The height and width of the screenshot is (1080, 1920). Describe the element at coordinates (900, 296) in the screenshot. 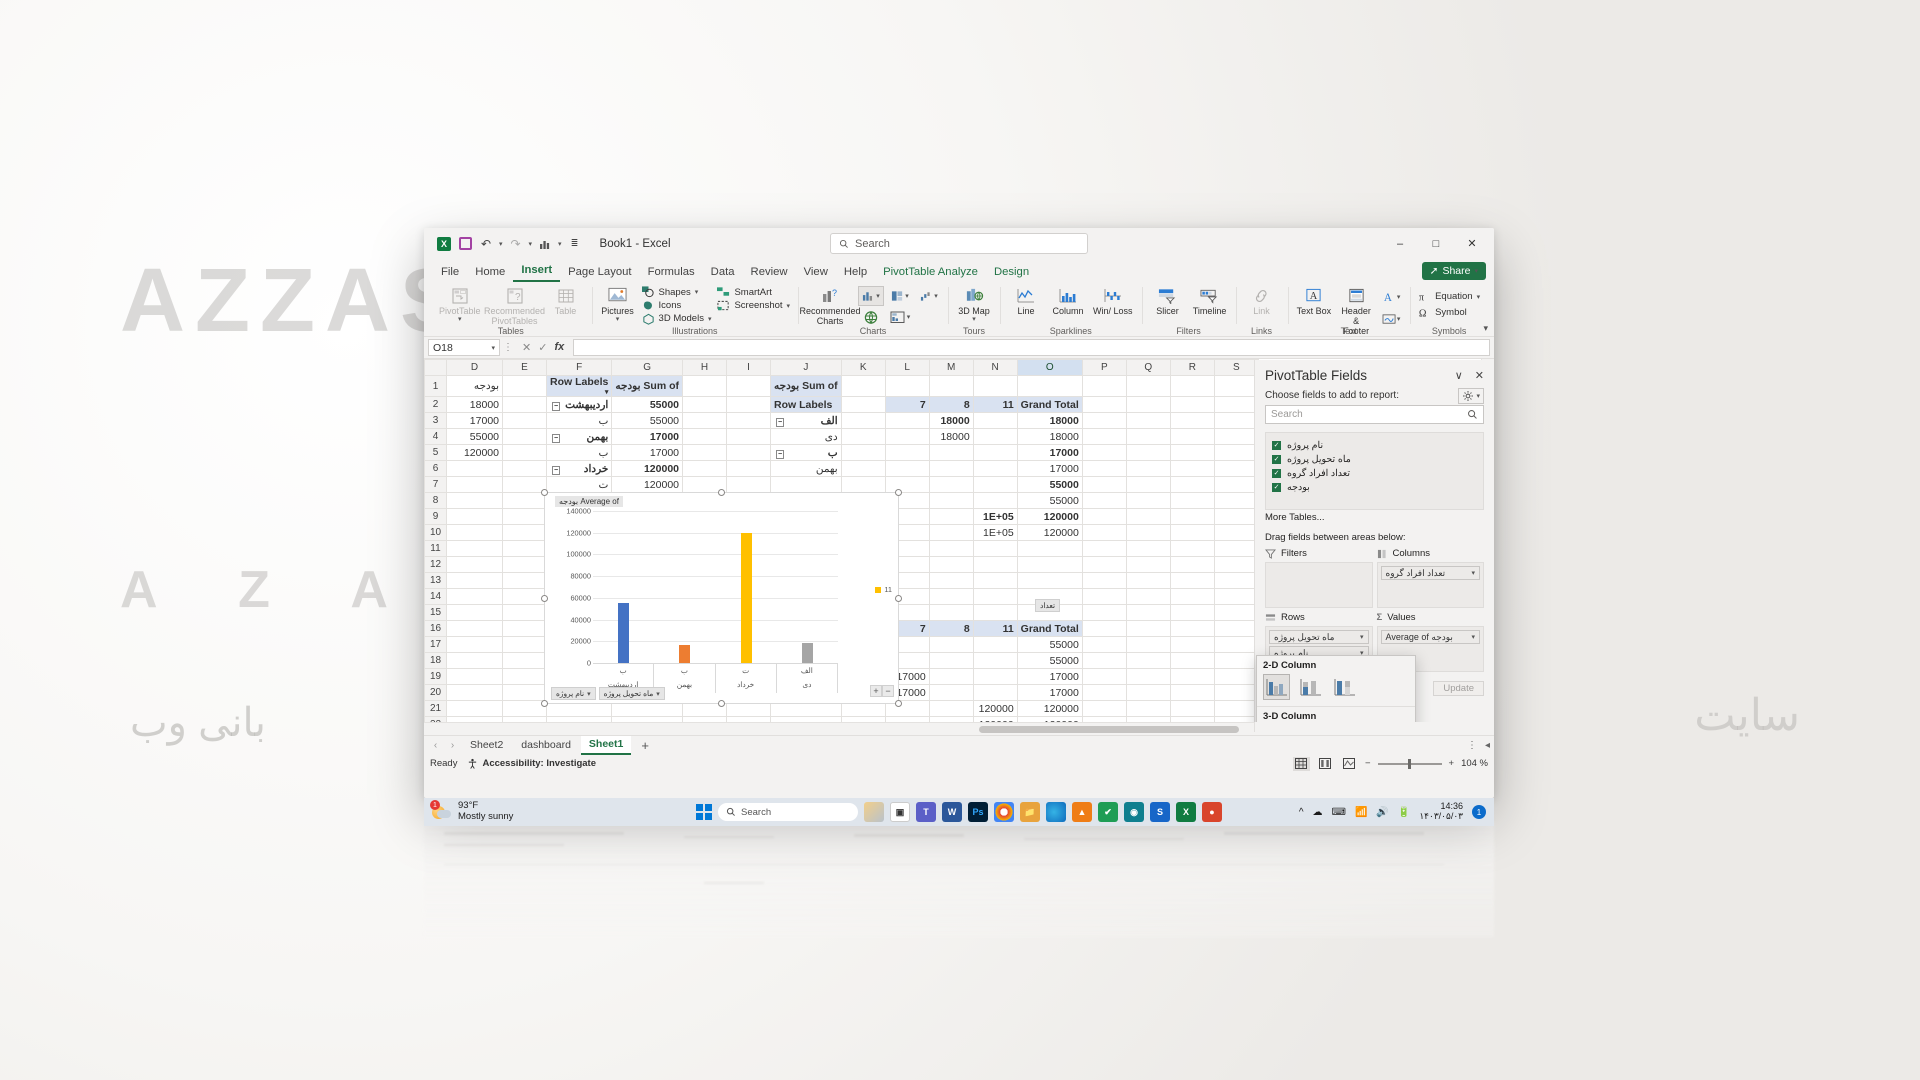

I see `hierarchy-chart-button: ▾` at that location.